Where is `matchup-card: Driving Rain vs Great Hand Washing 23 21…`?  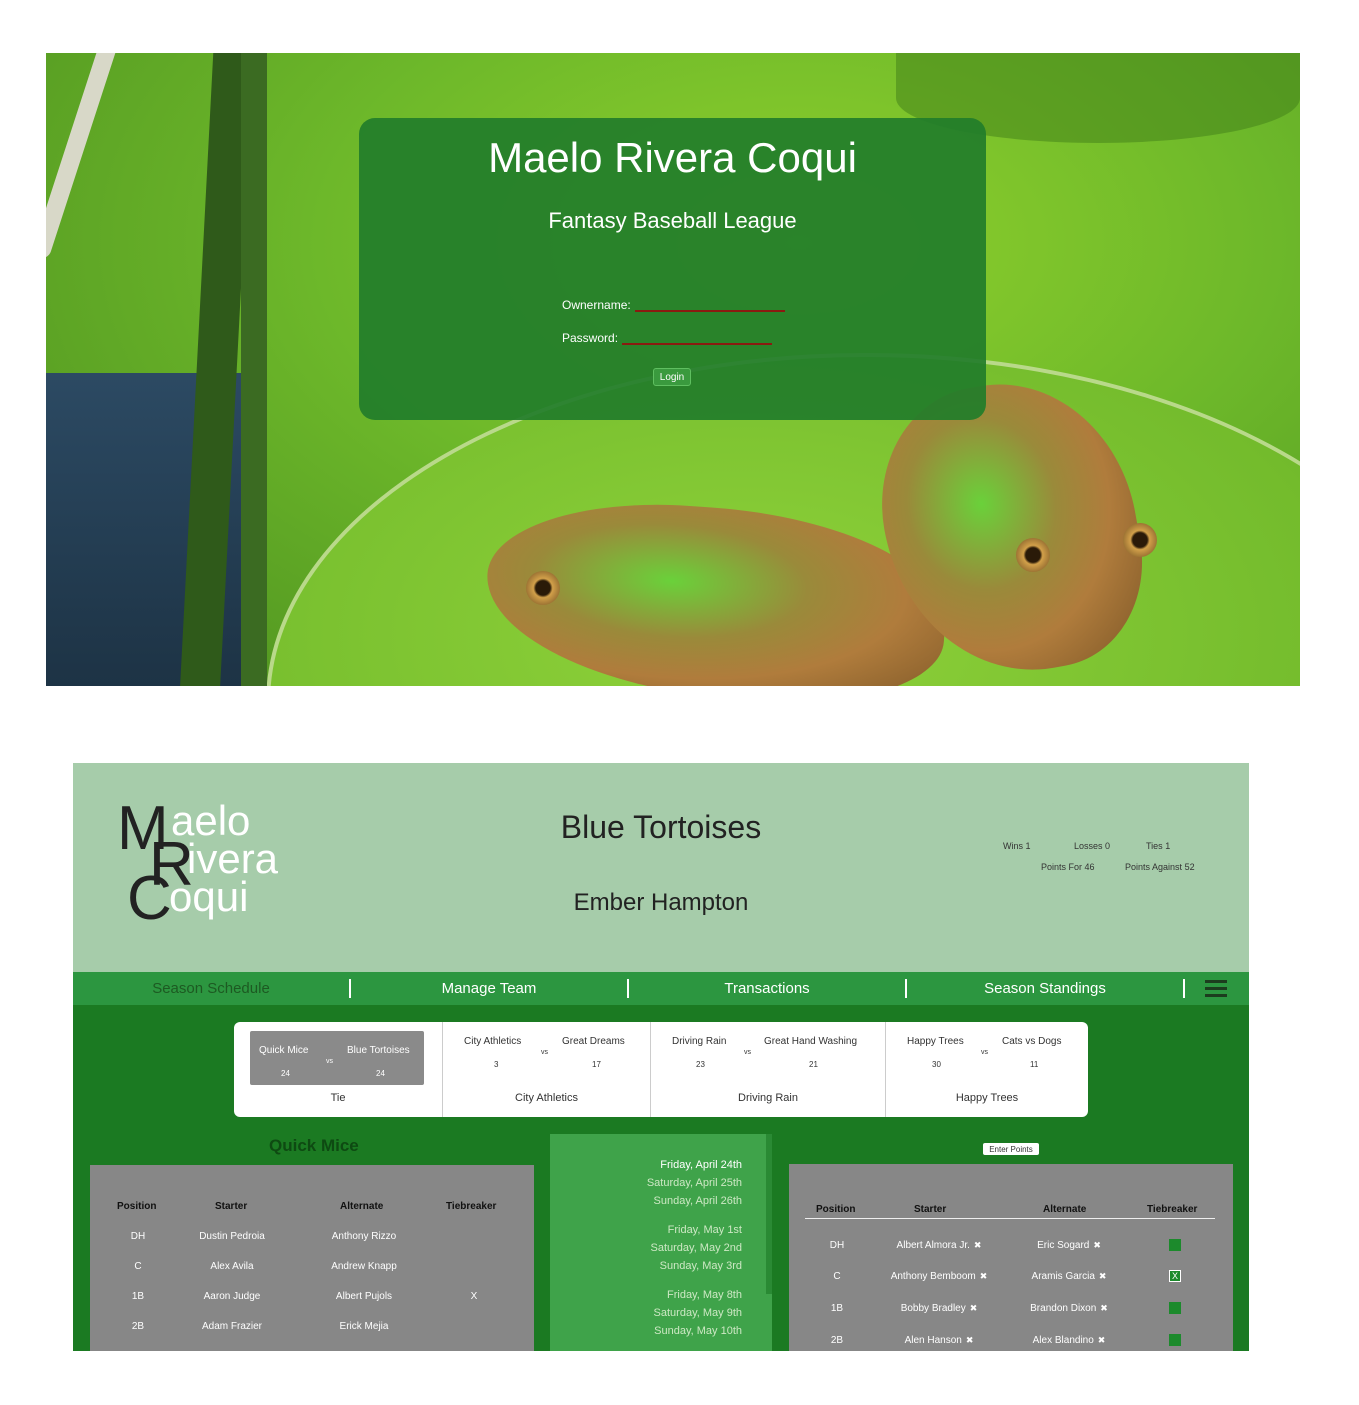
matchup-card: Driving Rain vs Great Hand Washing 23 21… is located at coordinates (768, 1069).